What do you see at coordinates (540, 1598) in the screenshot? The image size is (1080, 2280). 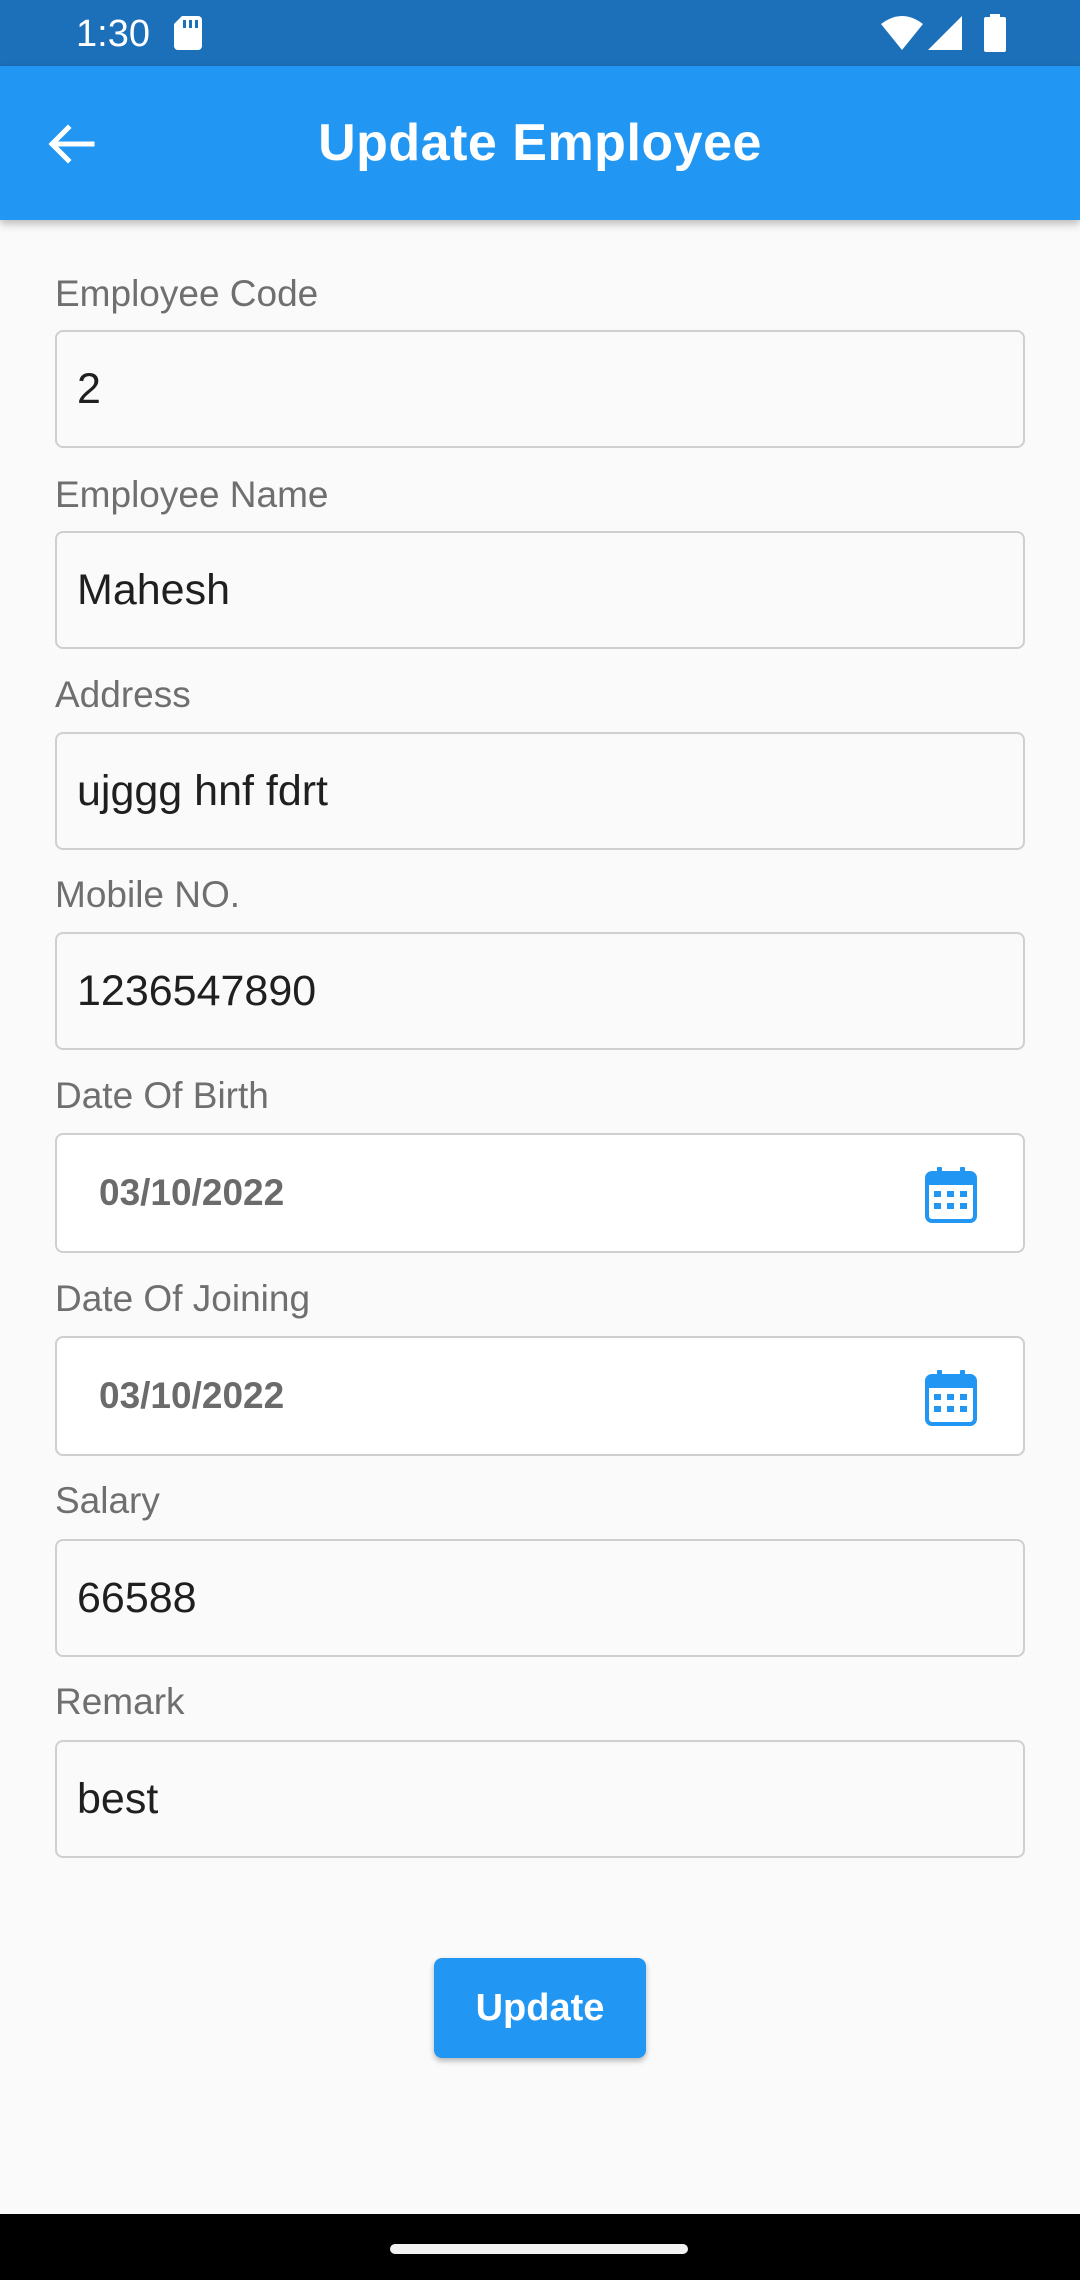 I see `salary-field: 66588` at bounding box center [540, 1598].